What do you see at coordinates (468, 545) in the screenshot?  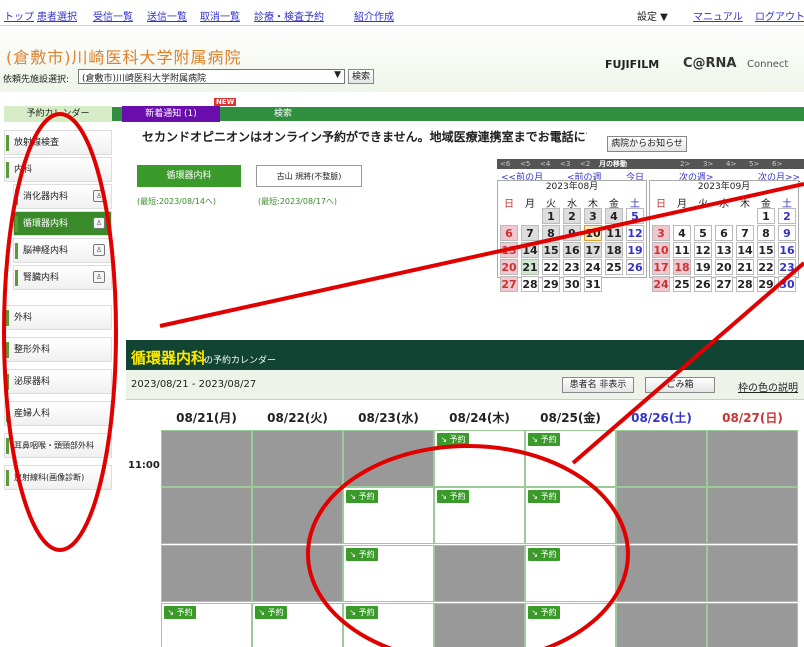 I see `annotation-ellipse-reserve` at bounding box center [468, 545].